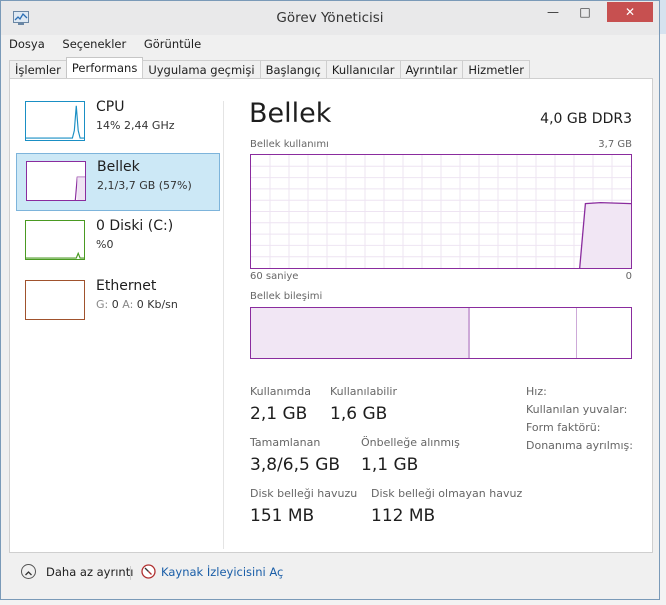 The width and height of the screenshot is (666, 605). Describe the element at coordinates (553, 16) in the screenshot. I see `minimize-button: —` at that location.